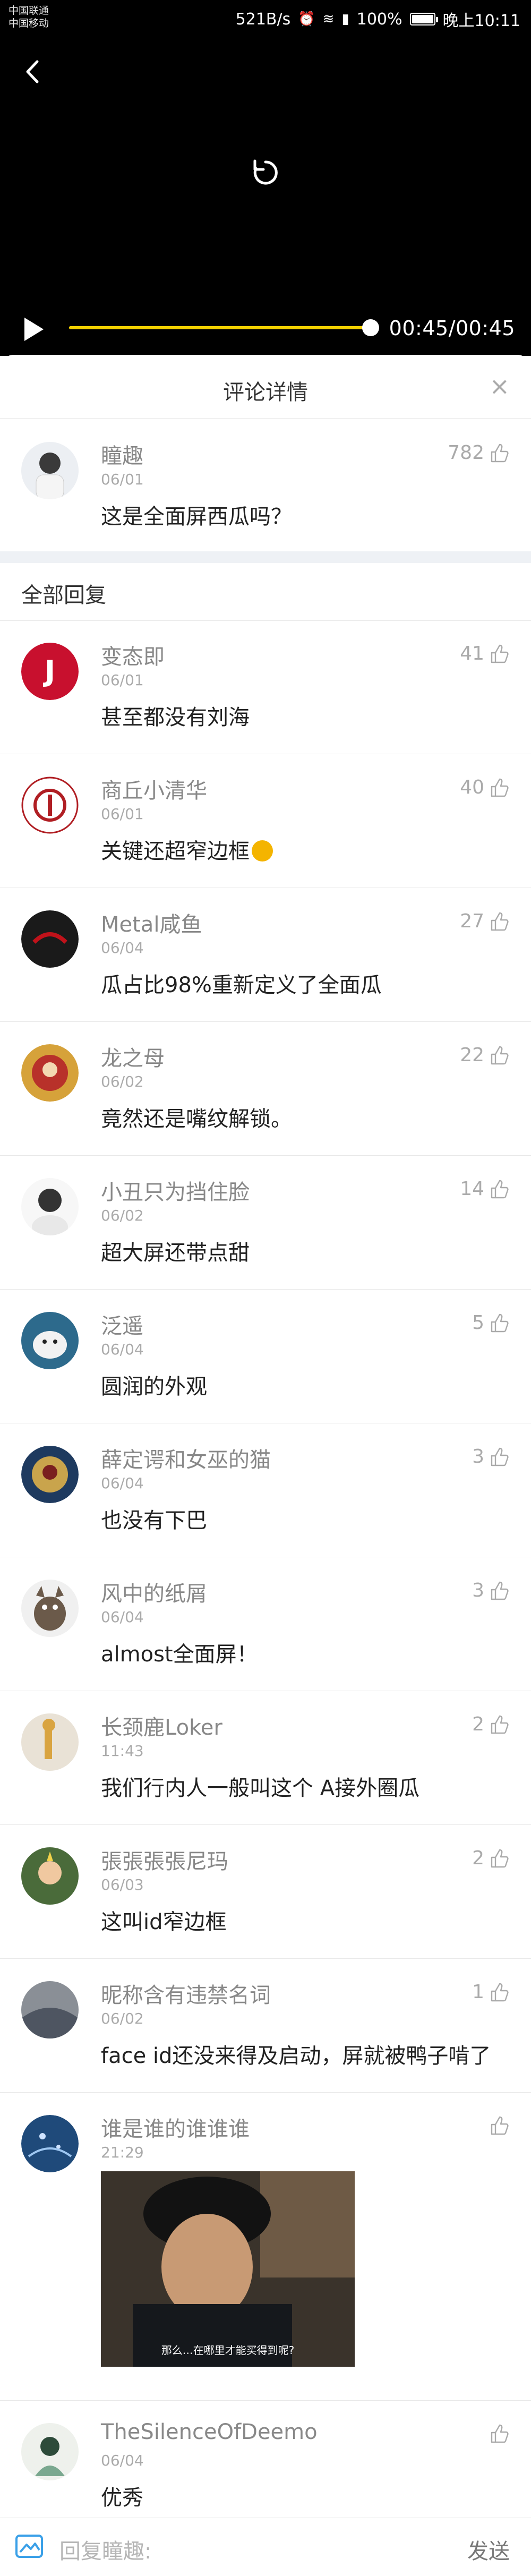  Describe the element at coordinates (265, 2026) in the screenshot. I see `reply-item: 昵称含有违禁名词 06/02 face id还没来得及启动，屏就被鸭子啃了 1` at that location.